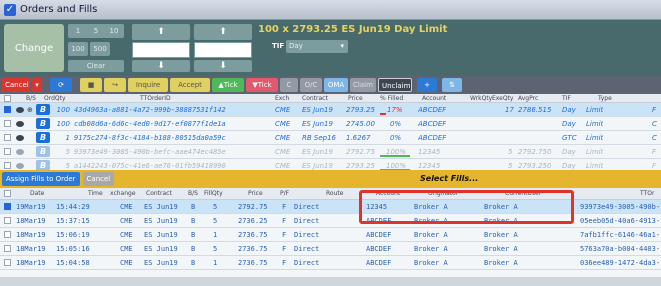 This screenshot has width=661, height=286. Describe the element at coordinates (78, 49) in the screenshot. I see `qty-100-button: 100` at that location.